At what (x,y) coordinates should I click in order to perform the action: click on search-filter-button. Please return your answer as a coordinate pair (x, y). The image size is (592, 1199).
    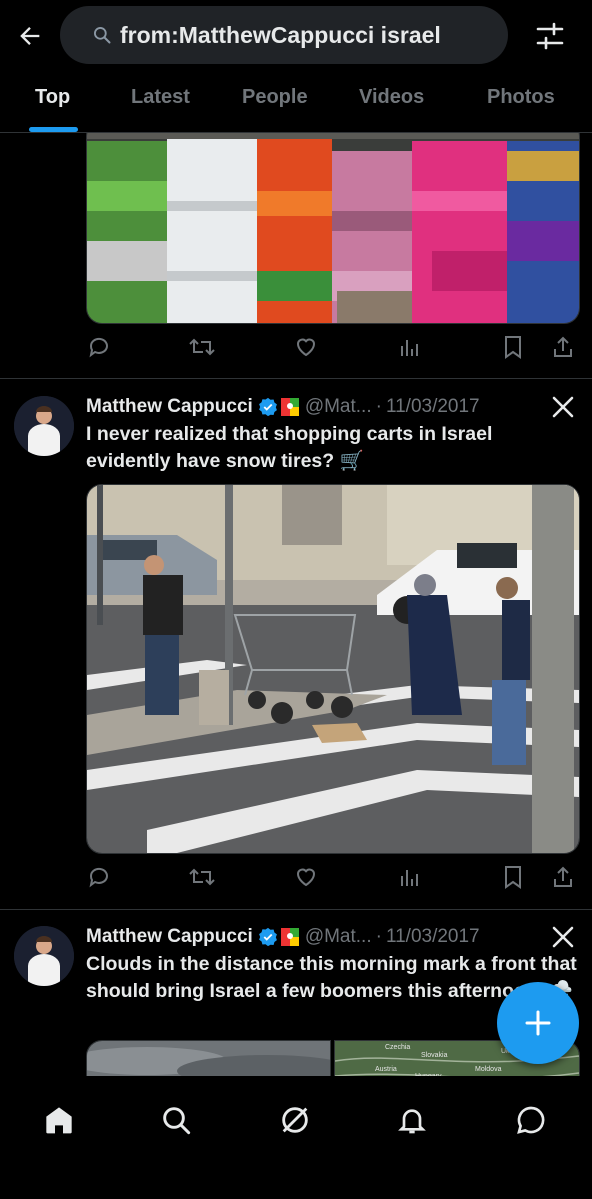
    Looking at the image, I should click on (550, 36).